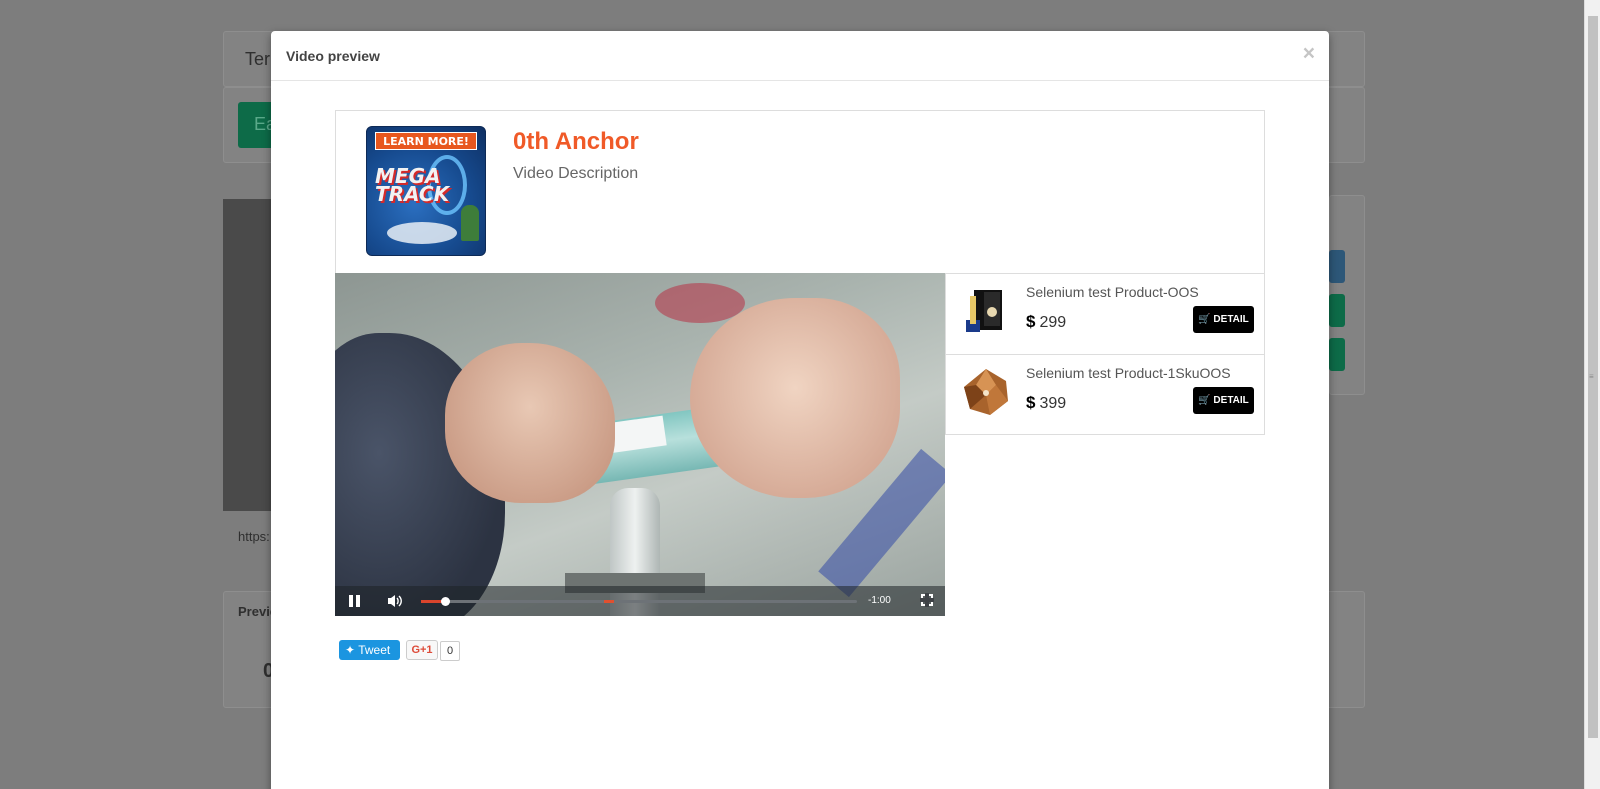 The height and width of the screenshot is (789, 1600). I want to click on product-image-perfume, so click(986, 392).